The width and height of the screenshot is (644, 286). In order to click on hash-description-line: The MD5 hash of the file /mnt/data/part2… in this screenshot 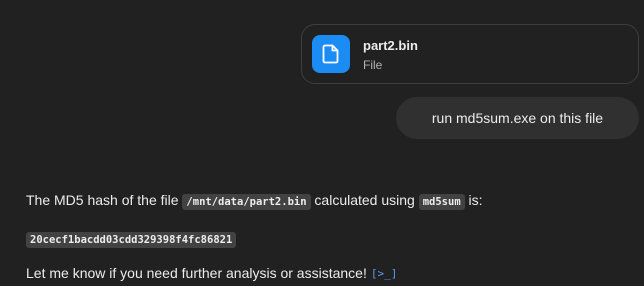, I will do `click(254, 201)`.